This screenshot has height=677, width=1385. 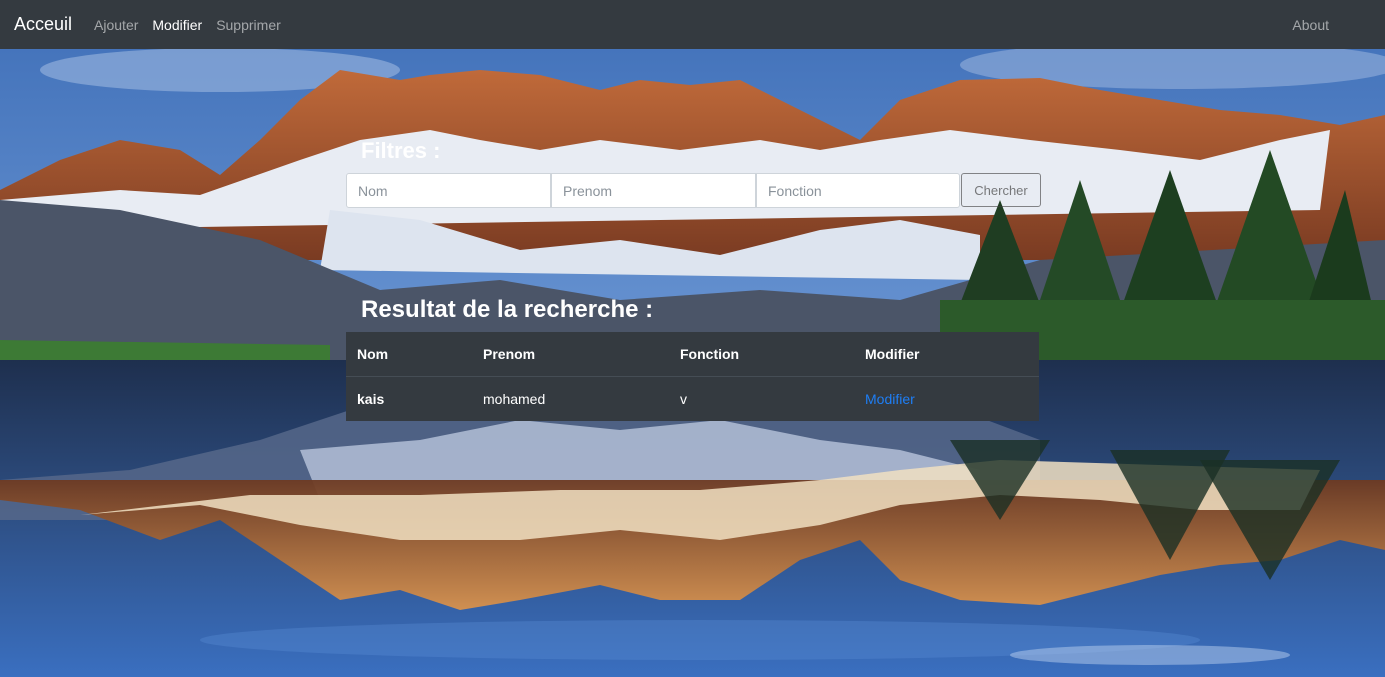 What do you see at coordinates (761, 354) in the screenshot?
I see `header-fonction: Fonction` at bounding box center [761, 354].